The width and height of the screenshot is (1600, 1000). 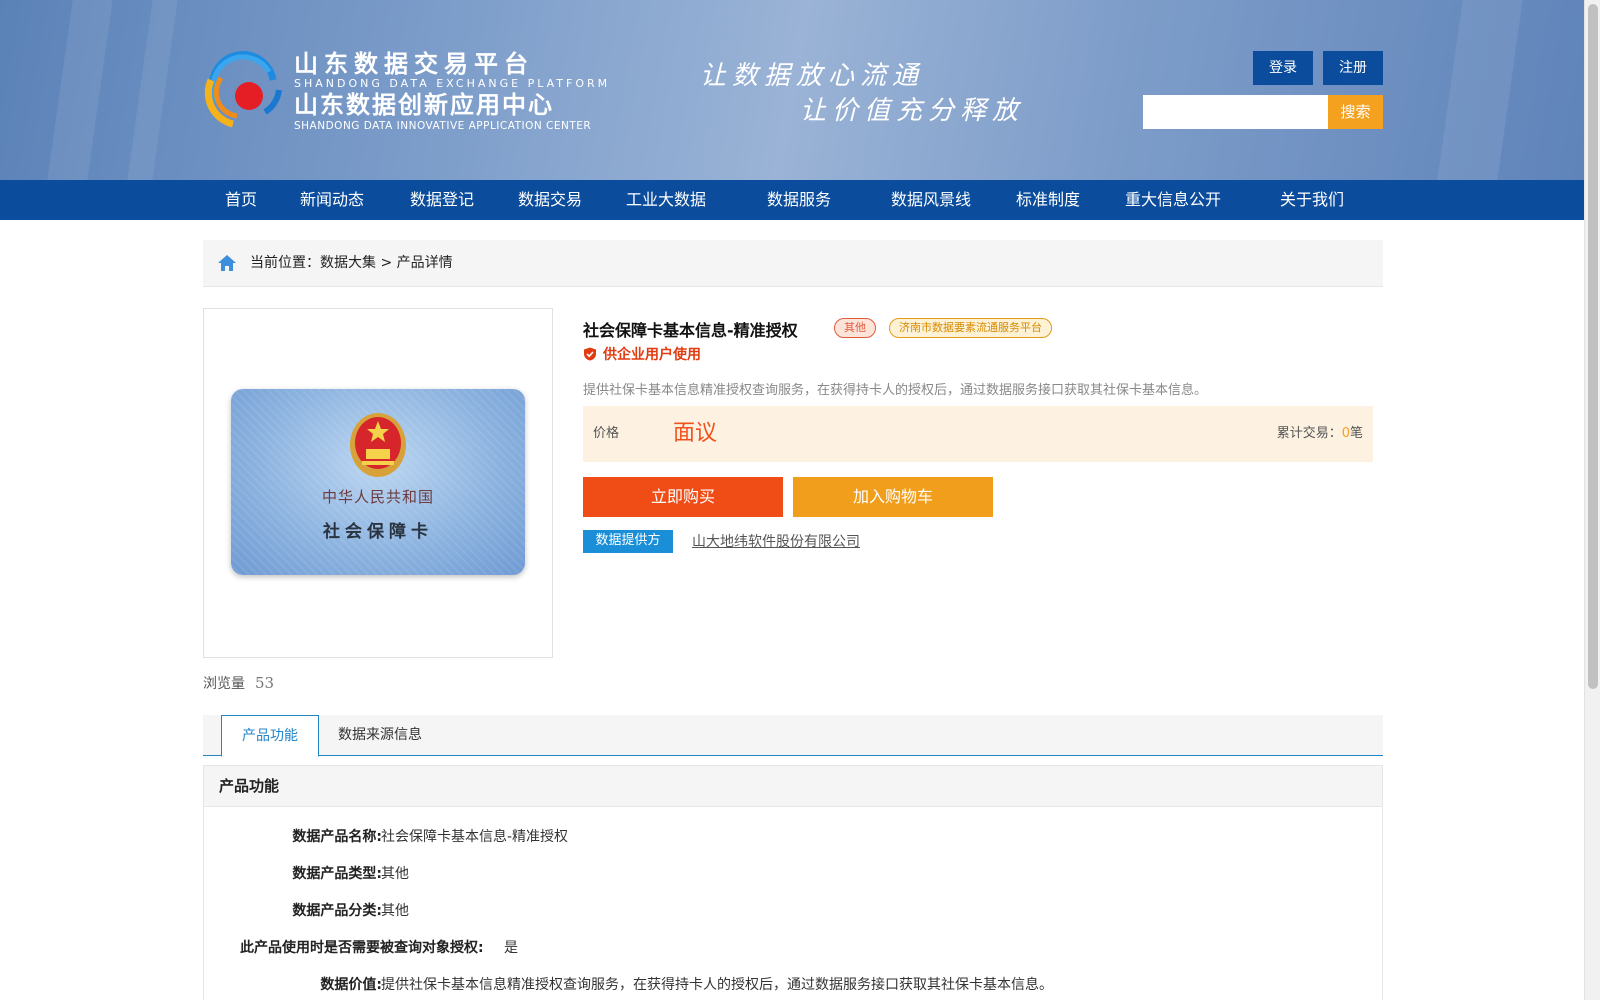 I want to click on view-count-value: 53, so click(x=265, y=683).